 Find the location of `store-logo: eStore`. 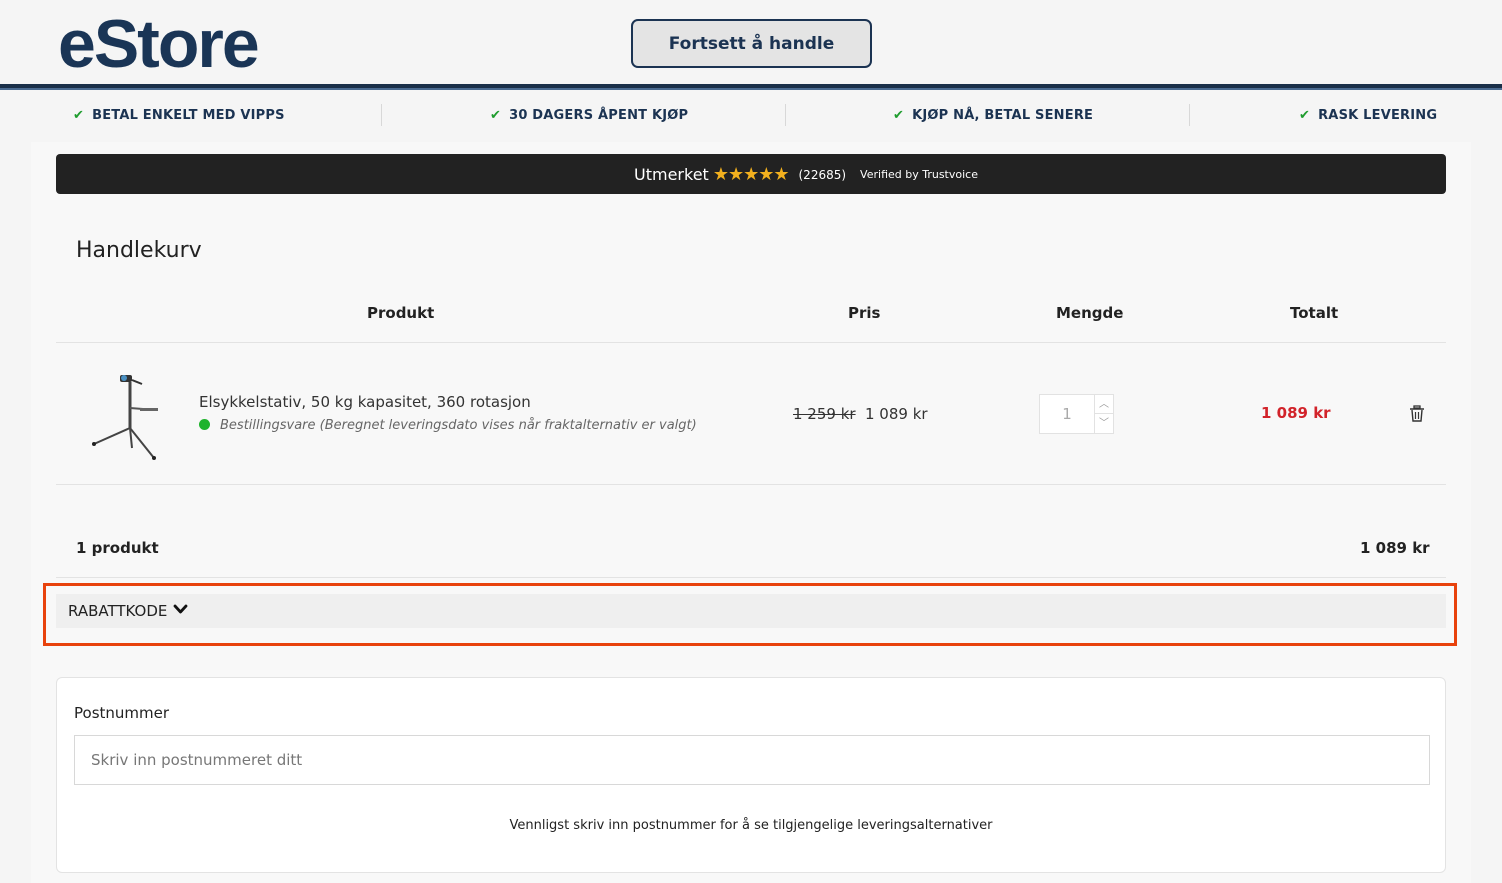

store-logo: eStore is located at coordinates (159, 44).